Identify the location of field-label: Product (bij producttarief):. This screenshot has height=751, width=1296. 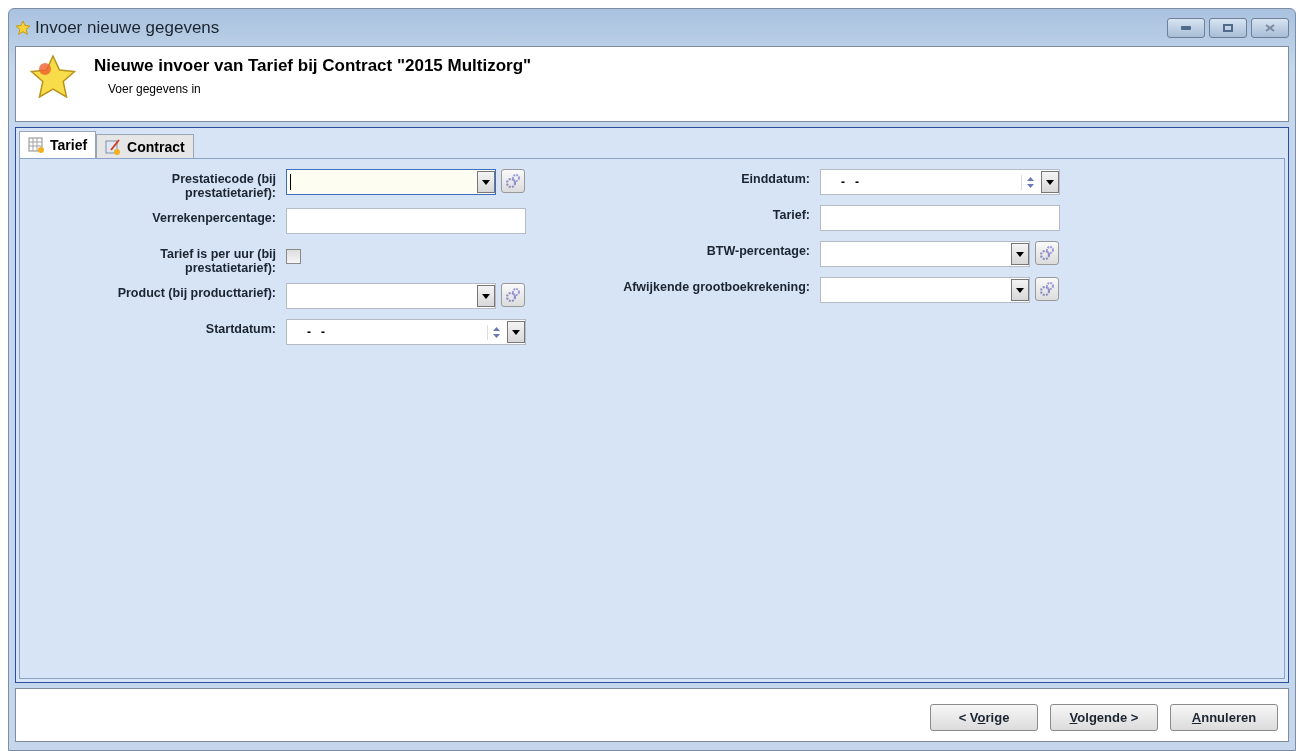
(196, 292).